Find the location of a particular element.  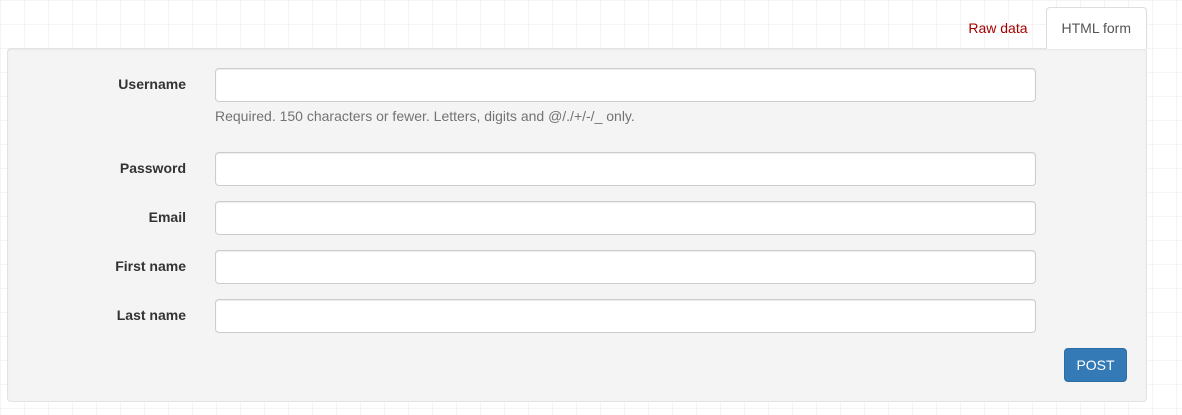

tab-raw-data: Raw data is located at coordinates (997, 28).